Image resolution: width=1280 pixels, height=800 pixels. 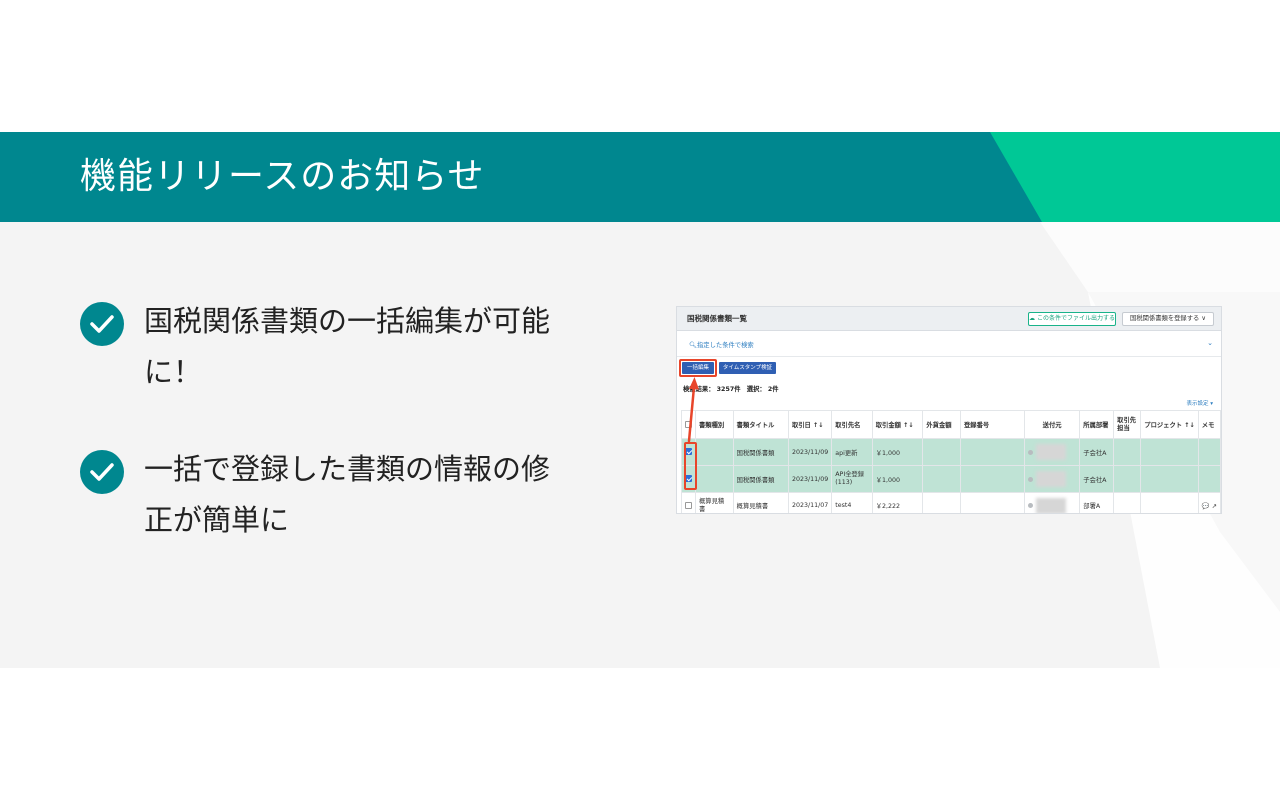 I want to click on column-header: メモ, so click(x=1209, y=424).